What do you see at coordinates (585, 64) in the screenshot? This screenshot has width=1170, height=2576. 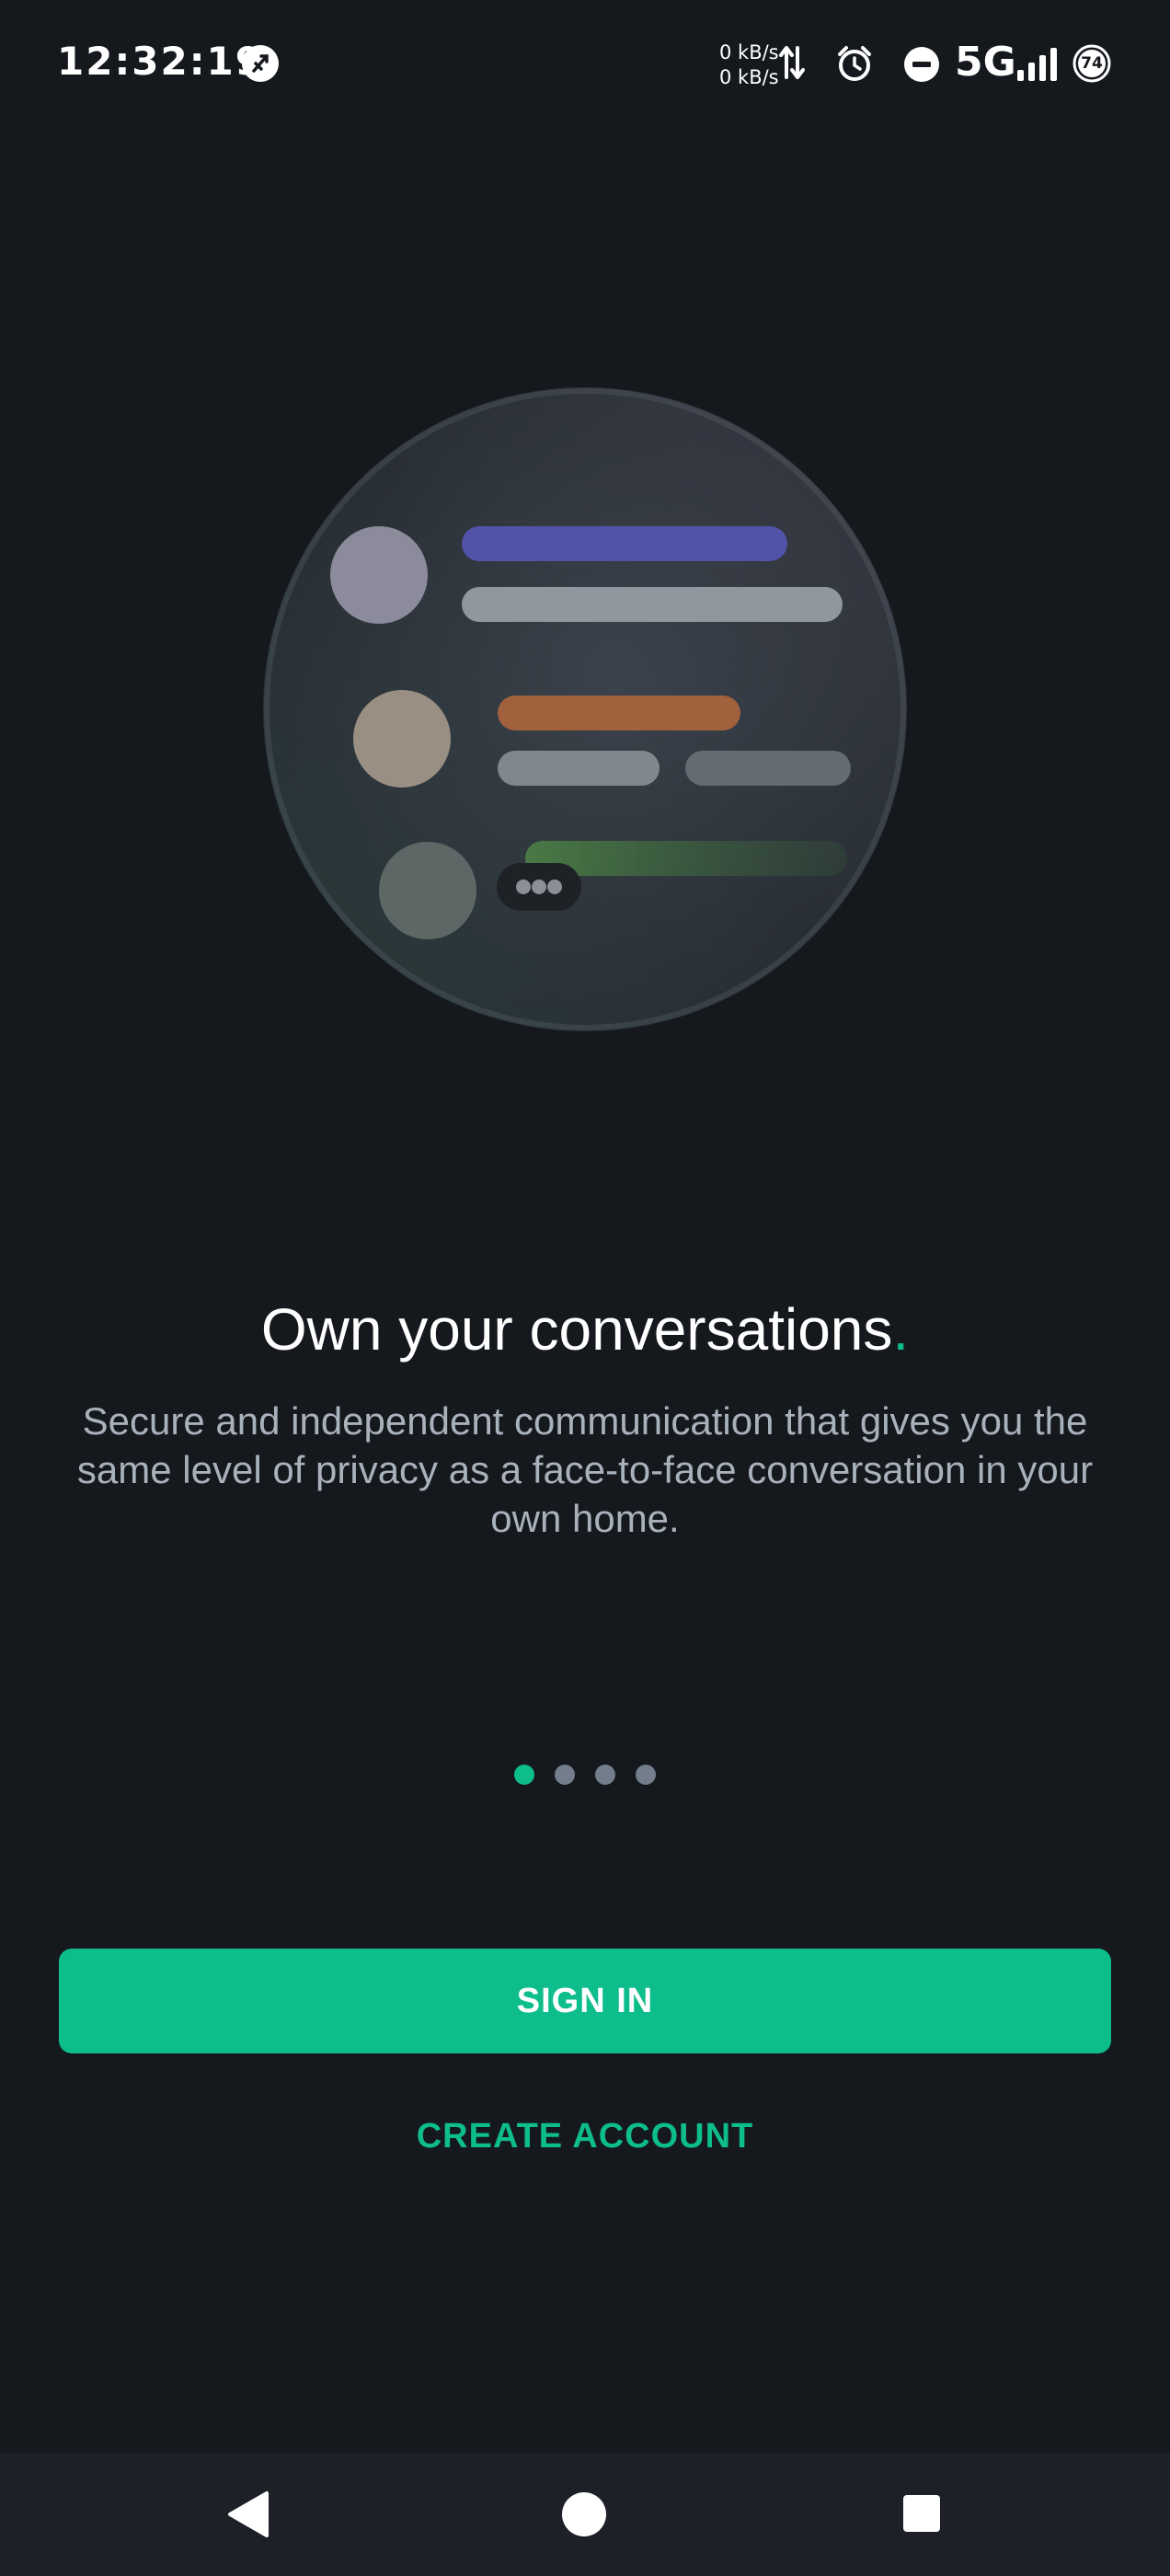 I see `status-bar: 12:32:19 0 kB/s 0 kB/s 5G 74` at bounding box center [585, 64].